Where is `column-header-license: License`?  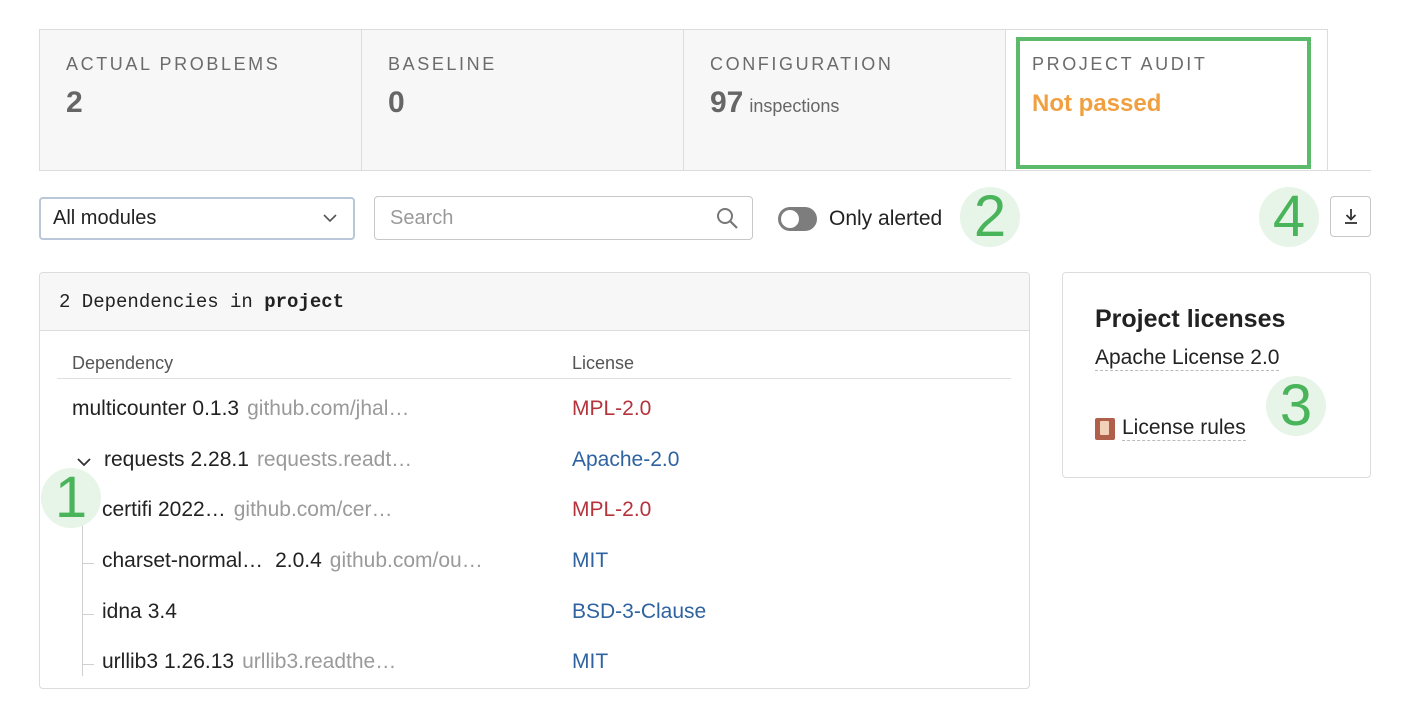 column-header-license: License is located at coordinates (603, 363).